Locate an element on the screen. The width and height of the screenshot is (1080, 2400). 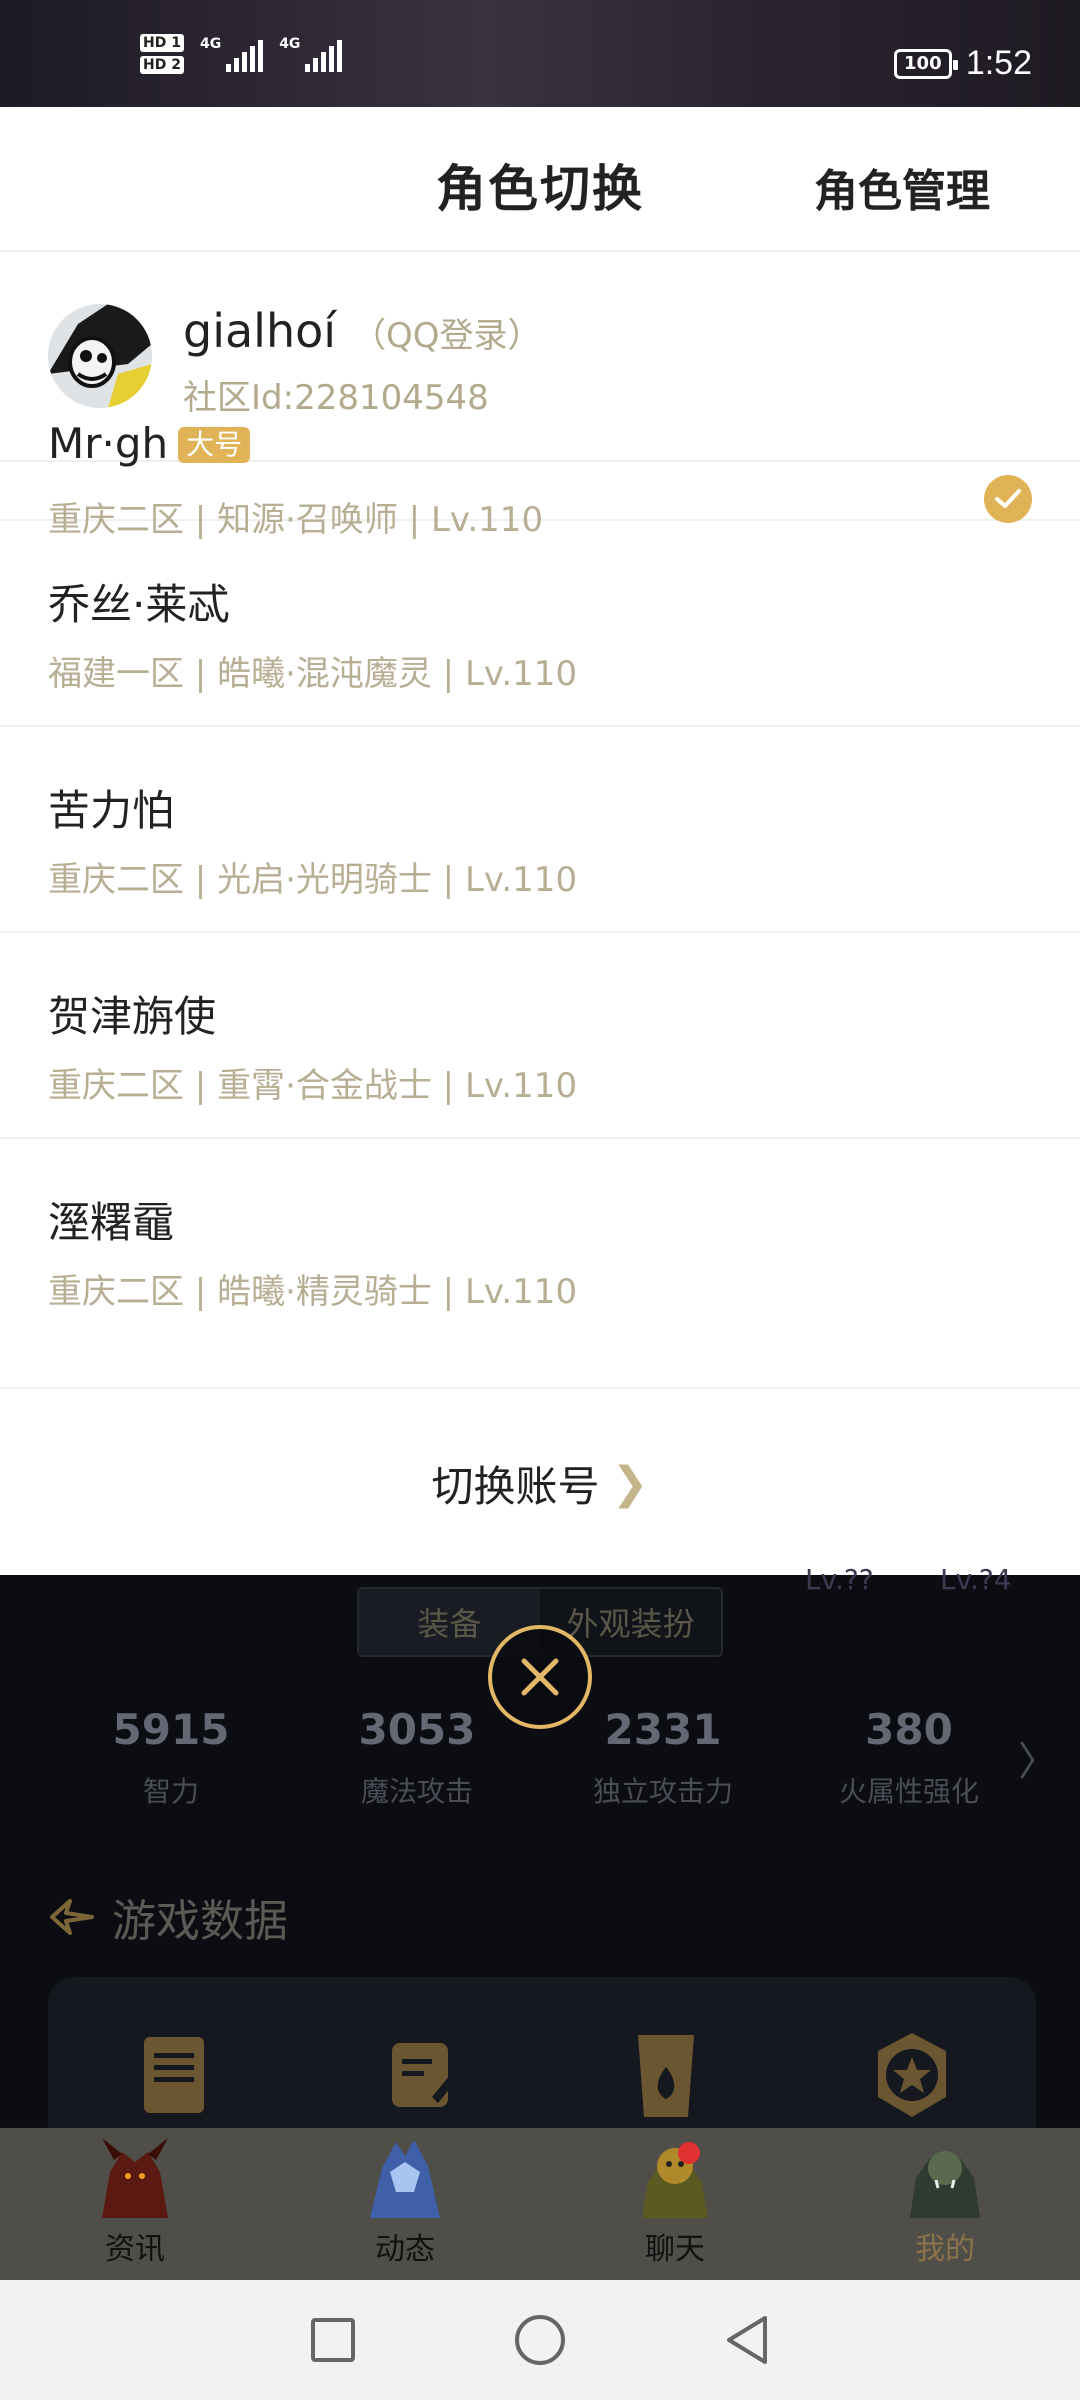
switch-account-button: 切换账号 ❯ is located at coordinates (540, 1482).